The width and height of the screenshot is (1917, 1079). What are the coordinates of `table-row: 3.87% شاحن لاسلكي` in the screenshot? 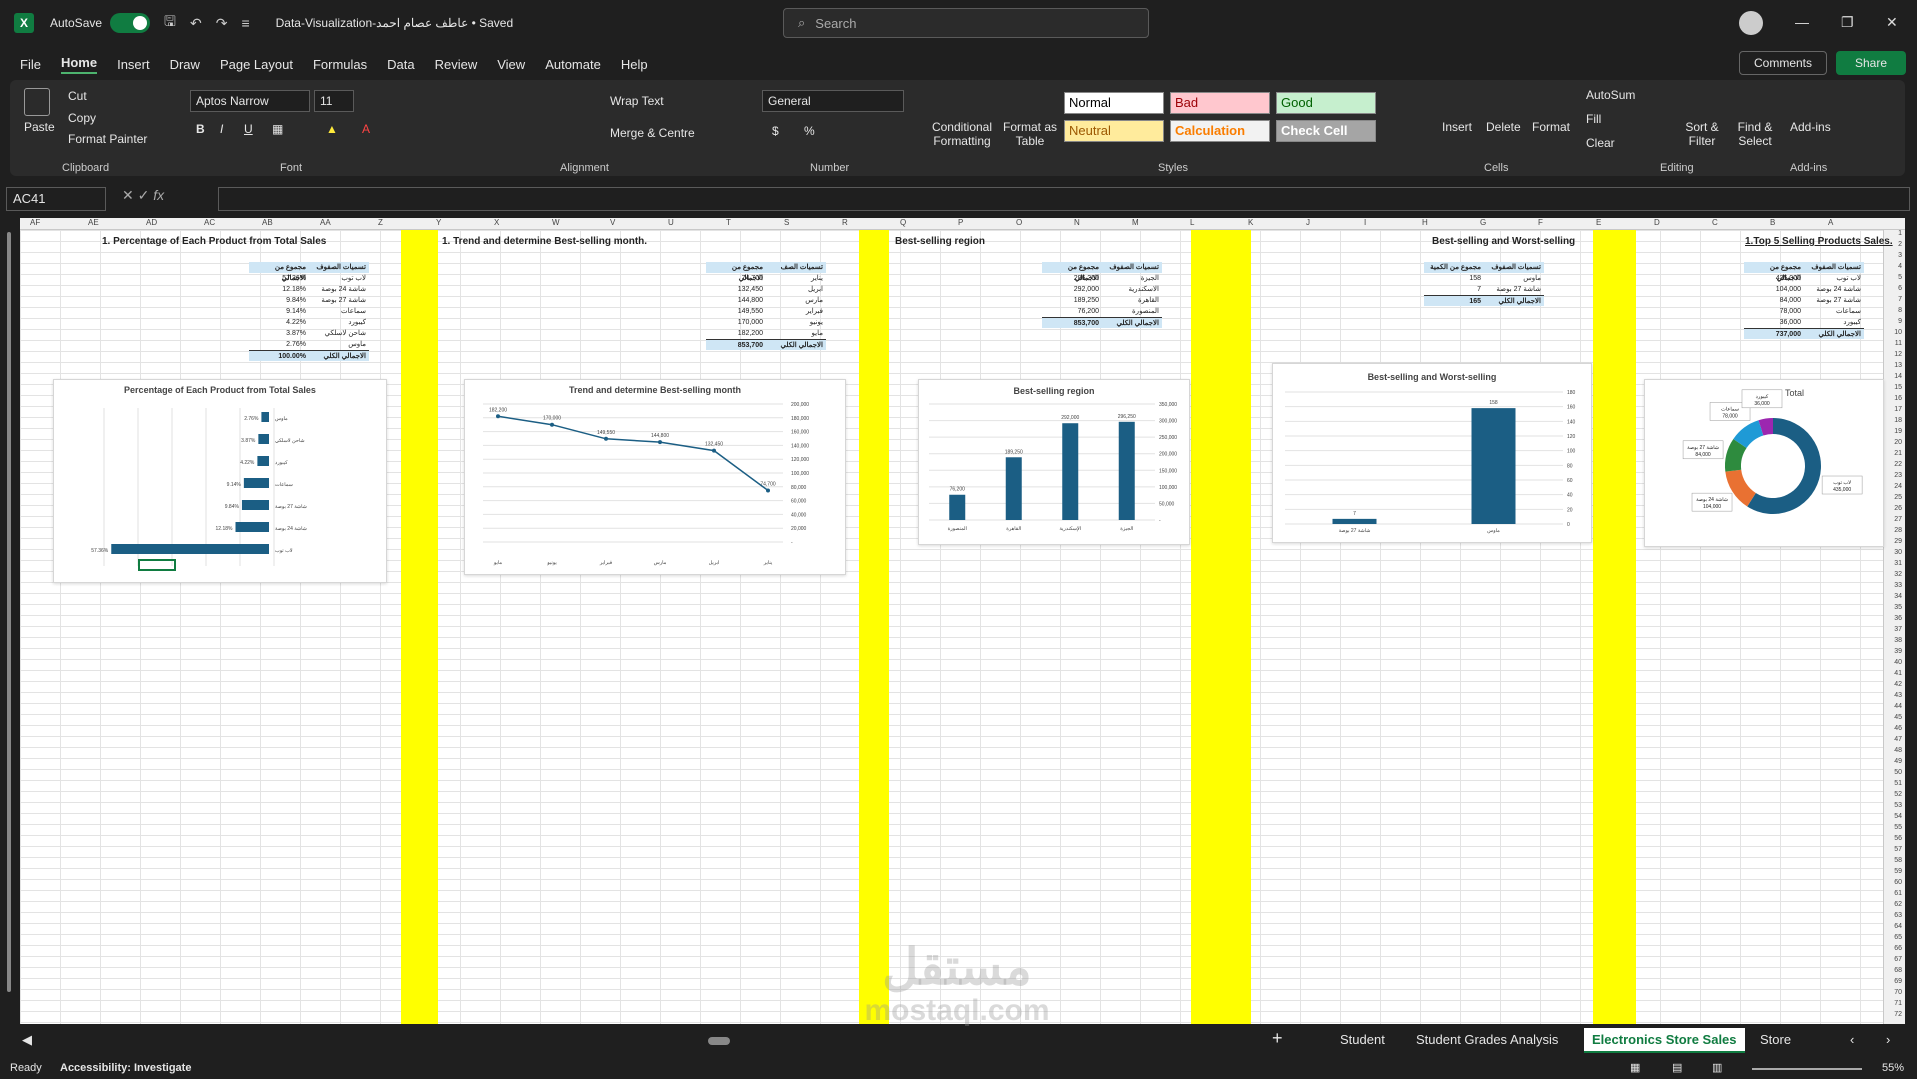 It's located at (309, 333).